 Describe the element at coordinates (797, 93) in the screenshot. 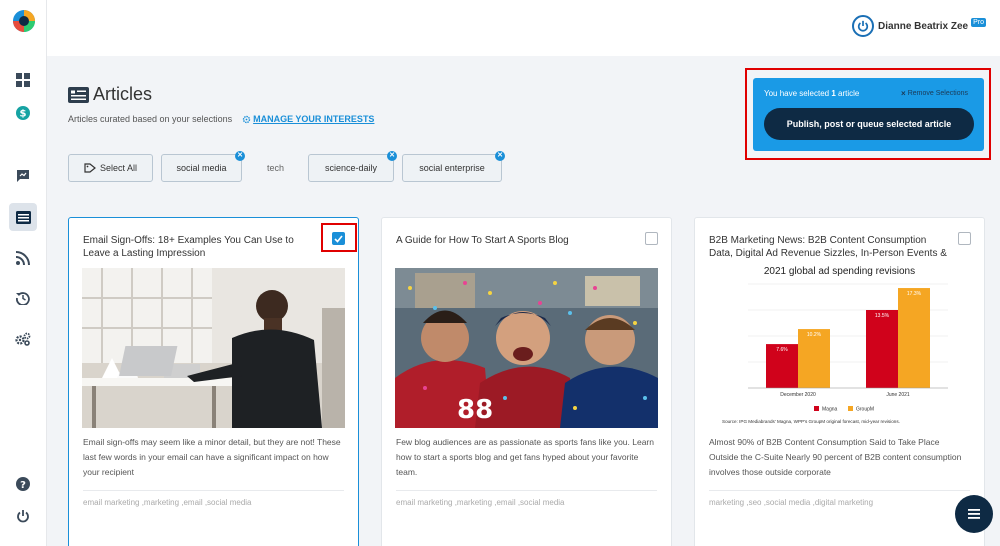

I see `selection-prefix: You have selected` at that location.